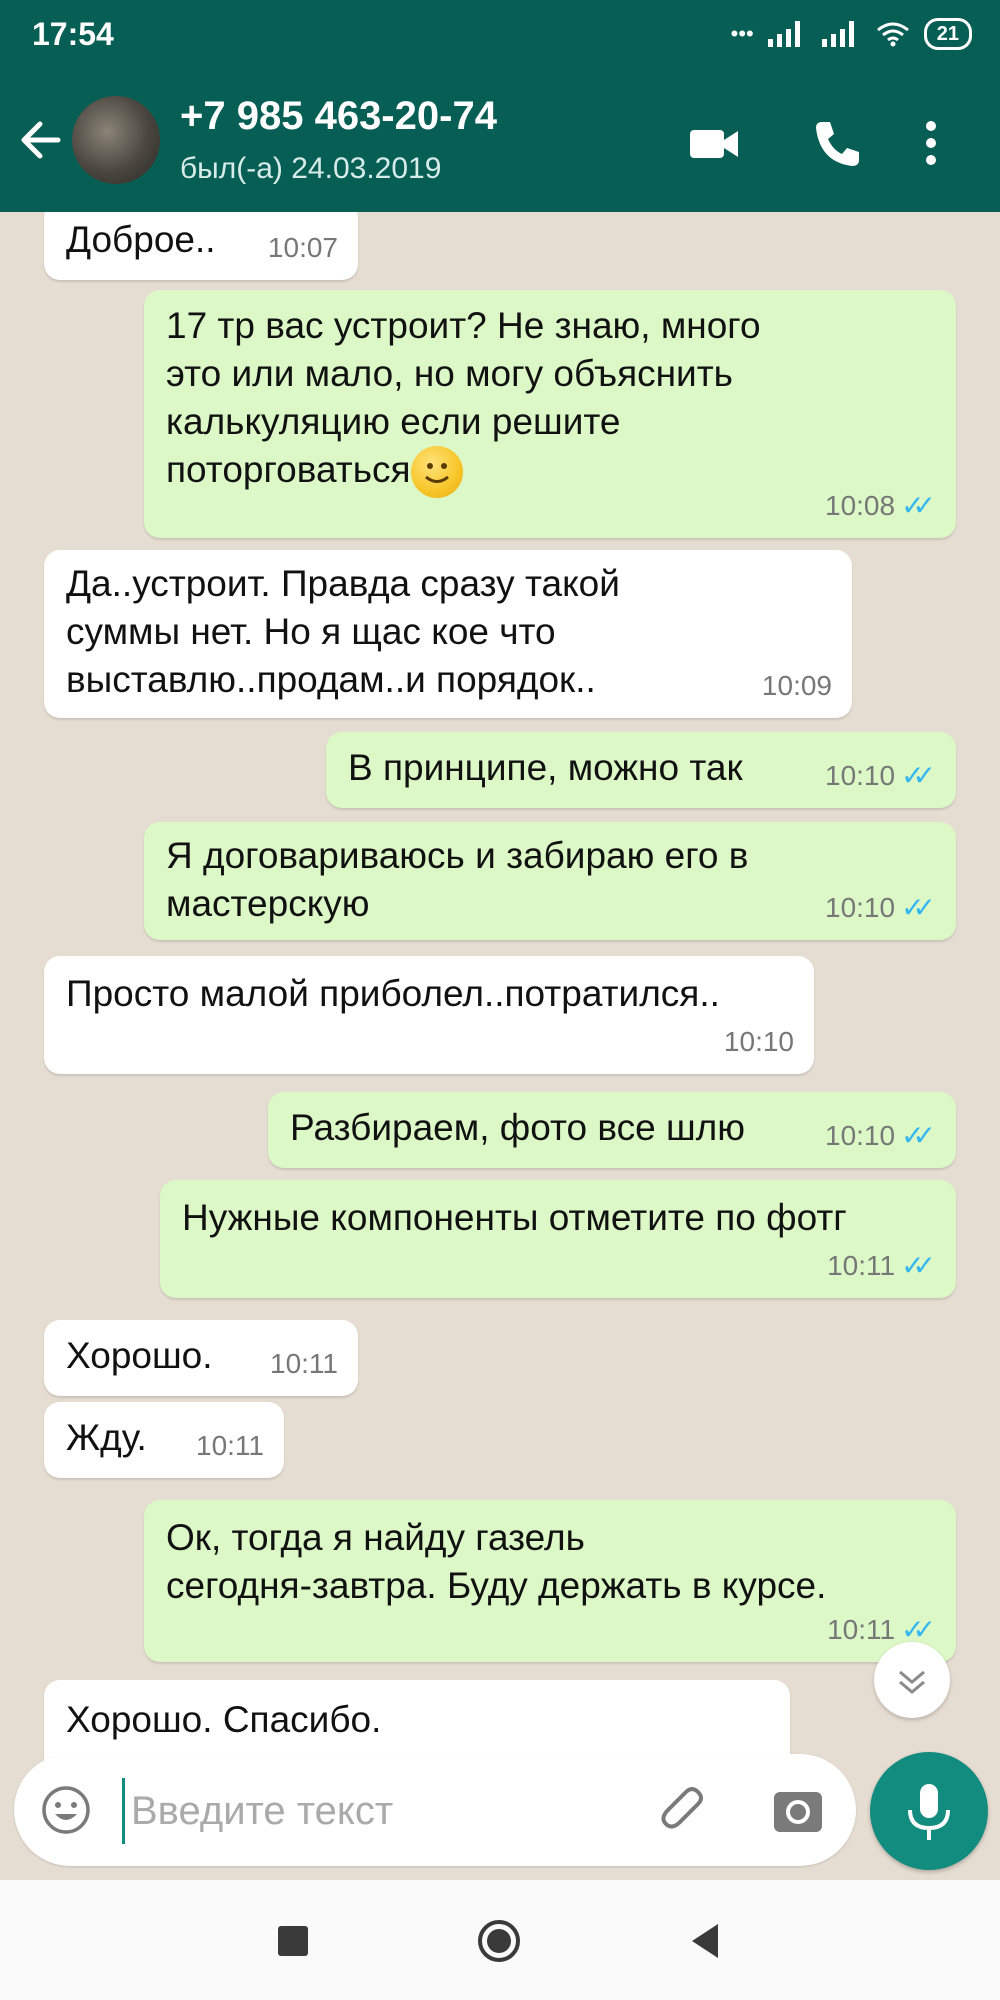 This screenshot has height=2000, width=1000. I want to click on message-meta: 10:08 ✓✓, so click(880, 506).